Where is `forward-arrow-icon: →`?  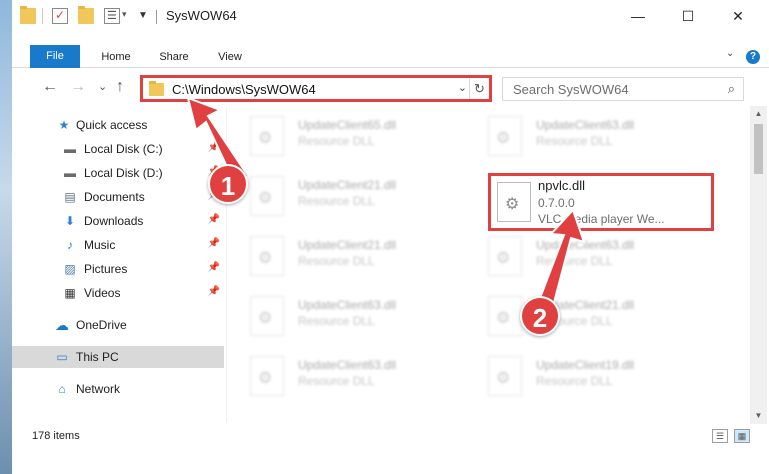 forward-arrow-icon: → is located at coordinates (78, 87).